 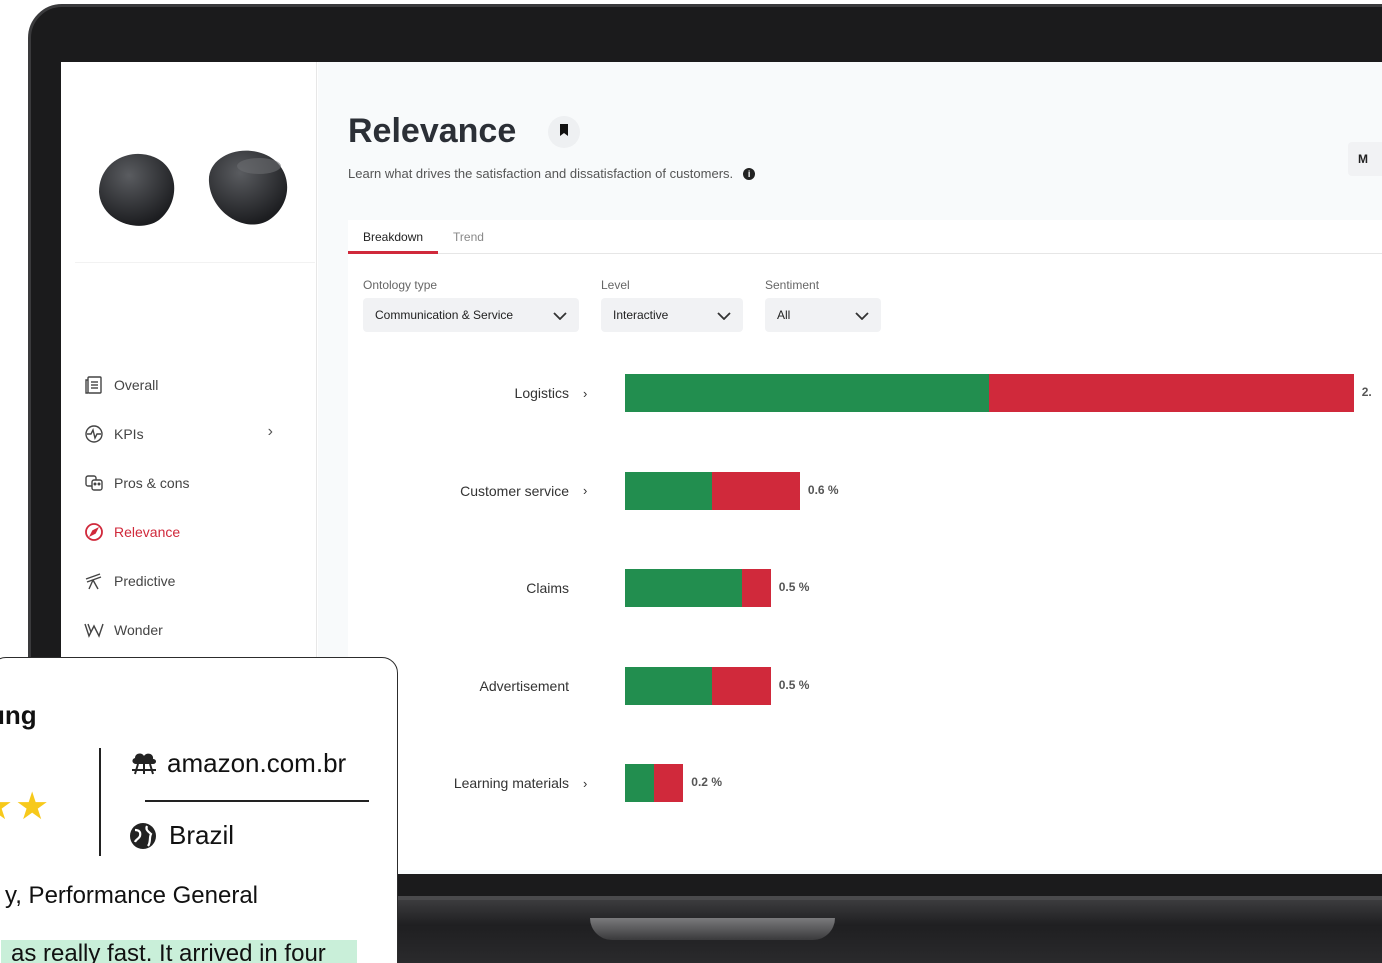 I want to click on star-rating: ★★, so click(x=26, y=807).